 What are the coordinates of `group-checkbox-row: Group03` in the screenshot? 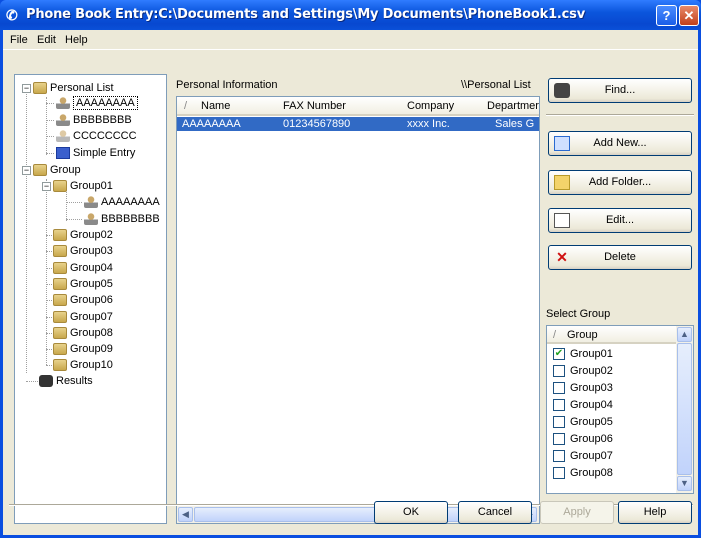 It's located at (583, 389).